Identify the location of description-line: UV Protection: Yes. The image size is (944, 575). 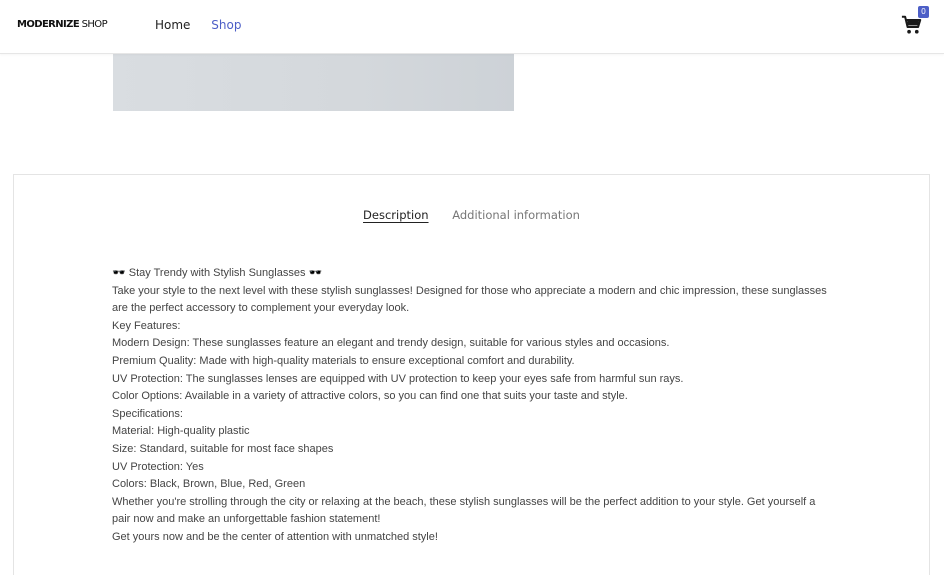
(158, 466).